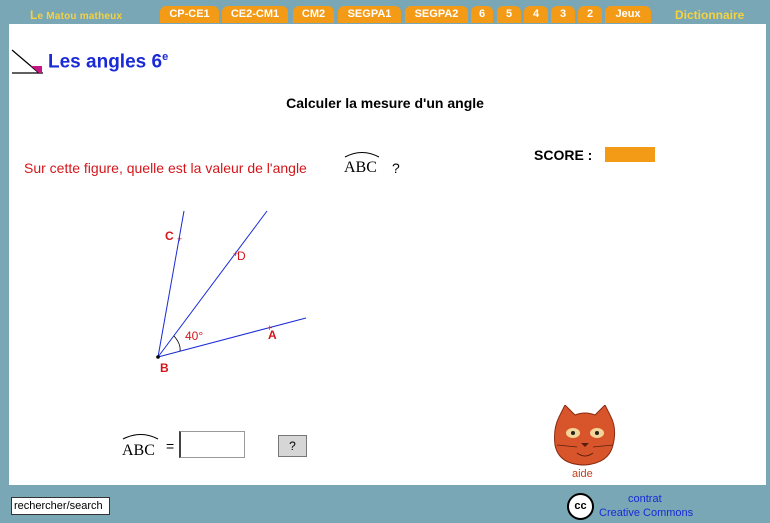 The image size is (770, 523). I want to click on answer-angle-name: ABC, so click(138, 450).